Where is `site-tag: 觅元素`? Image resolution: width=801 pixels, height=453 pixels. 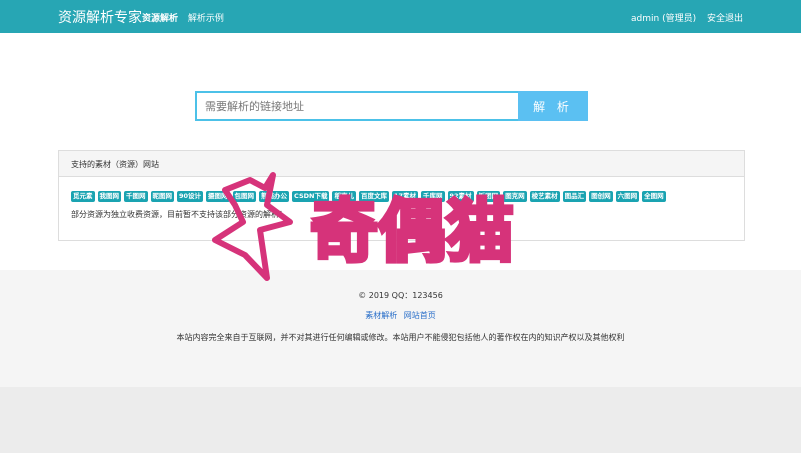 site-tag: 觅元素 is located at coordinates (83, 196).